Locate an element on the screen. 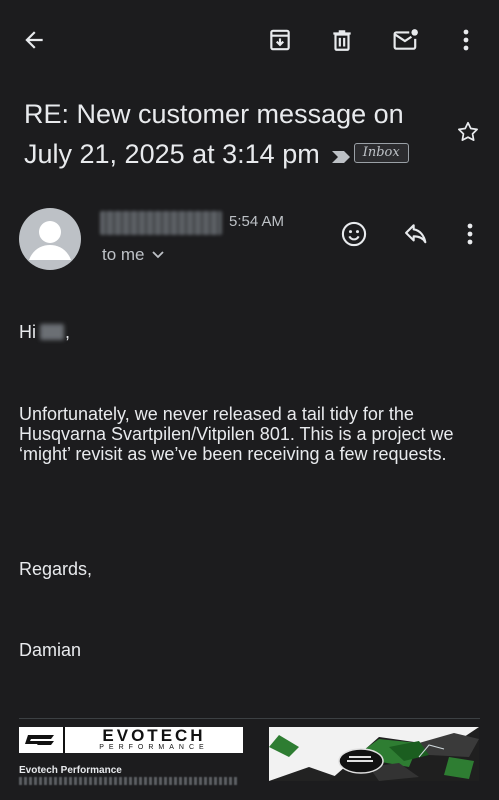 This screenshot has width=499, height=800. evotech-logo: EVOTECH PERFORMANCE is located at coordinates (131, 740).